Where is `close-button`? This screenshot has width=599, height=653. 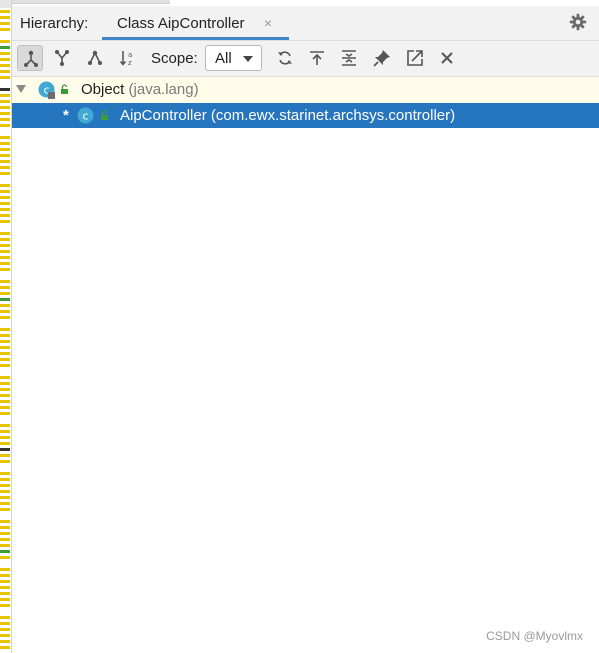
close-button is located at coordinates (447, 58).